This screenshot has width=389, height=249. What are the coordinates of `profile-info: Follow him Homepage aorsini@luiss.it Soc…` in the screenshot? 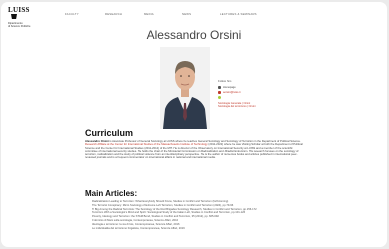 It's located at (278, 94).